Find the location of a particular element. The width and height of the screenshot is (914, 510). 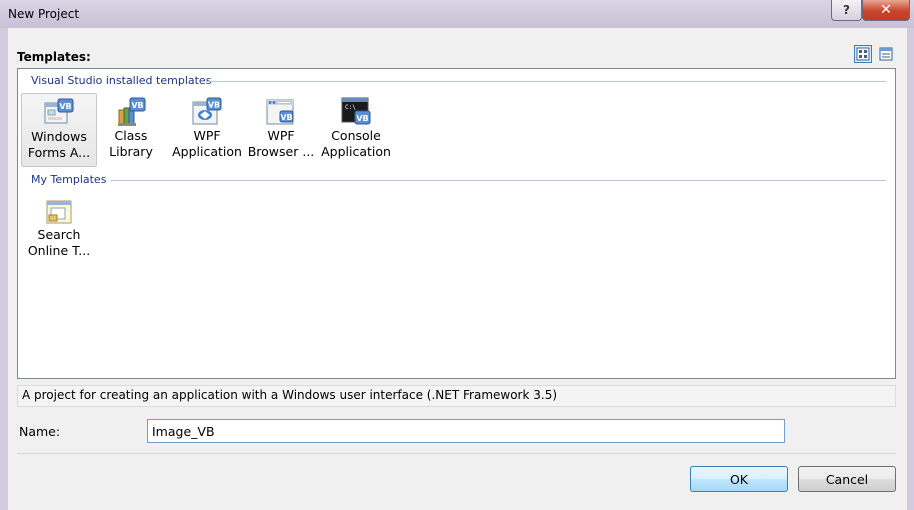

console-application-icon: C:\ VB is located at coordinates (356, 111).